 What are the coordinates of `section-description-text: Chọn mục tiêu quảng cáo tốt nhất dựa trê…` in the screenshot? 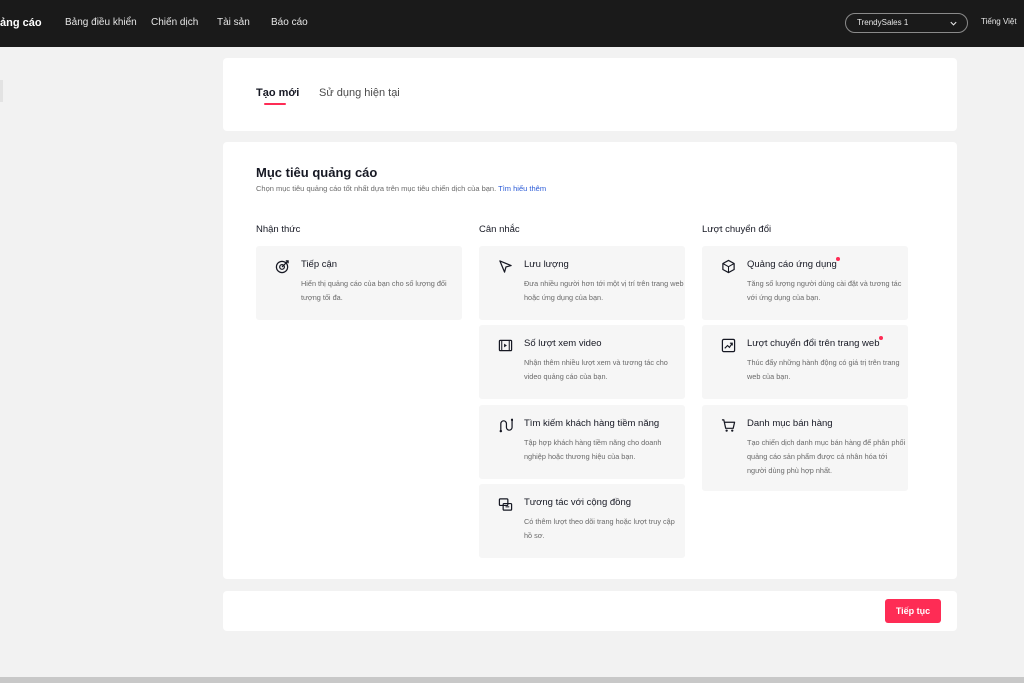 It's located at (376, 188).